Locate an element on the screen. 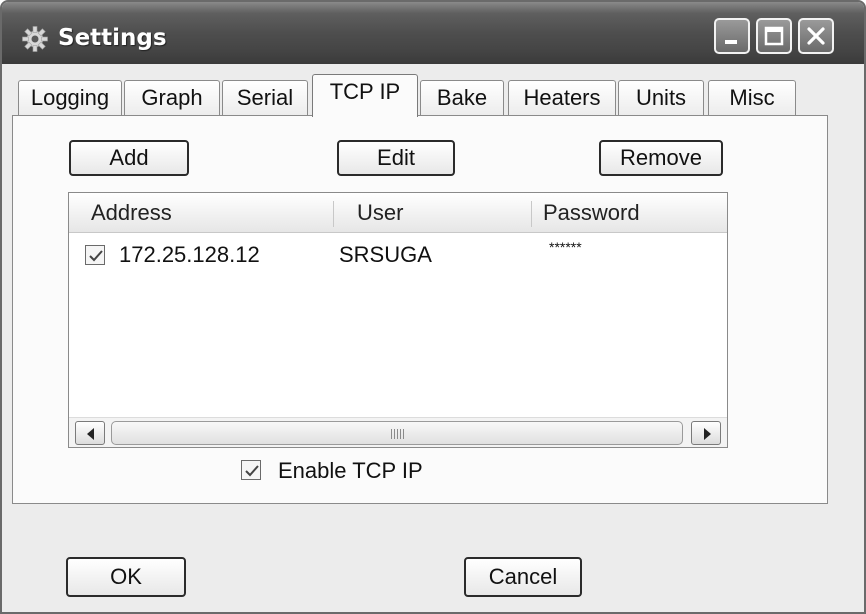 Image resolution: width=866 pixels, height=614 pixels. cell-password: ****** is located at coordinates (565, 247).